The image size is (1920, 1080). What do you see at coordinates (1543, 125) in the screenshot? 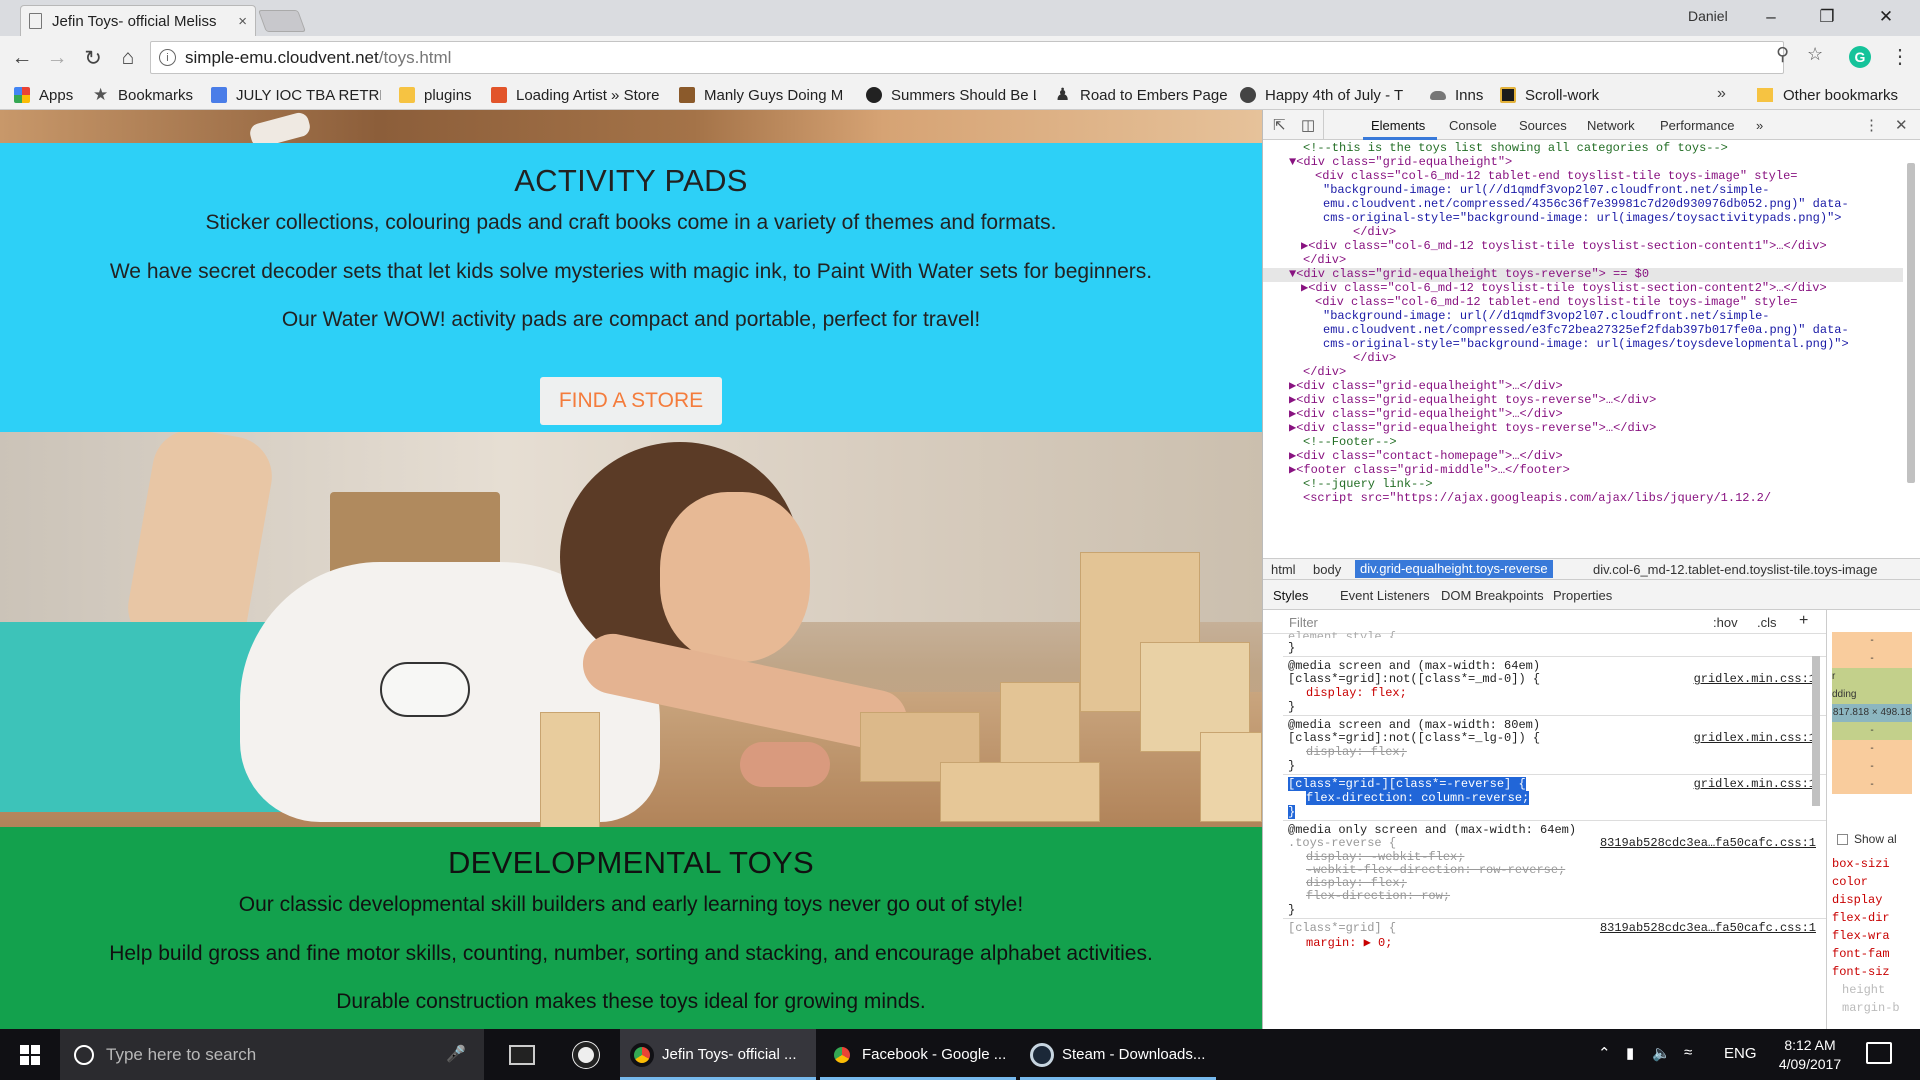
I see `devtools-tab-sources: Sources` at bounding box center [1543, 125].